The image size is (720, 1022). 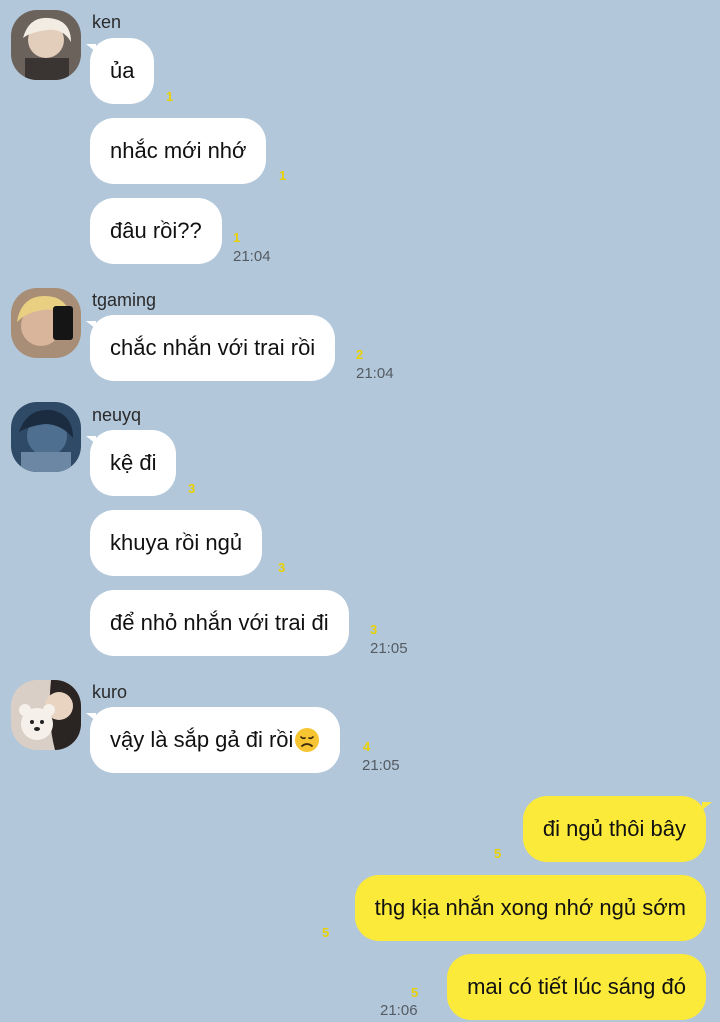 I want to click on unread-count: 2, so click(x=360, y=354).